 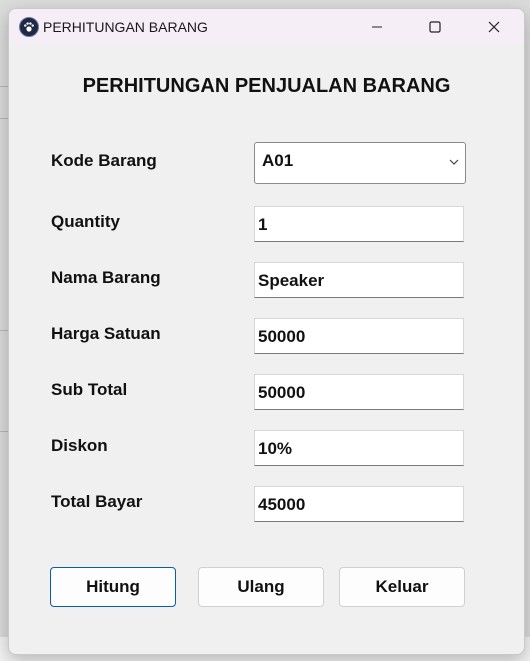 What do you see at coordinates (360, 163) in the screenshot?
I see `kode-barang-combobox: A01` at bounding box center [360, 163].